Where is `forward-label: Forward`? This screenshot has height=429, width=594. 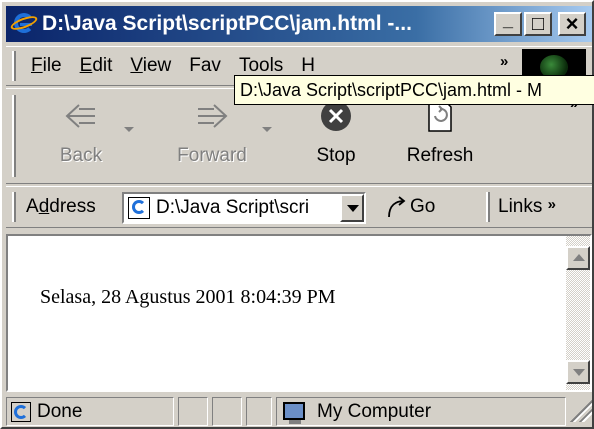 forward-label: Forward is located at coordinates (212, 155).